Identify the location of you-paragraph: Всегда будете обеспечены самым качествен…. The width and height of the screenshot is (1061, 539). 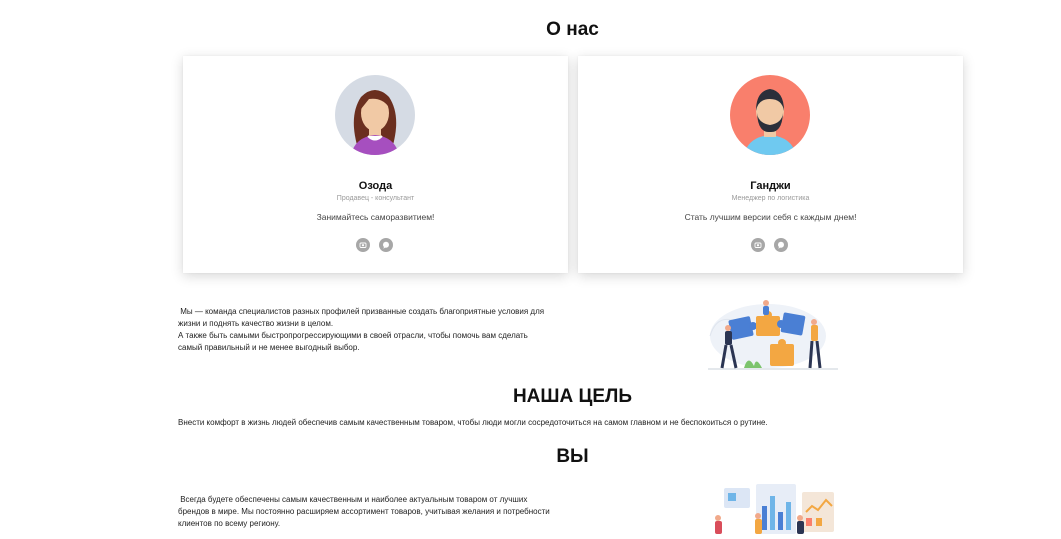
(378, 512).